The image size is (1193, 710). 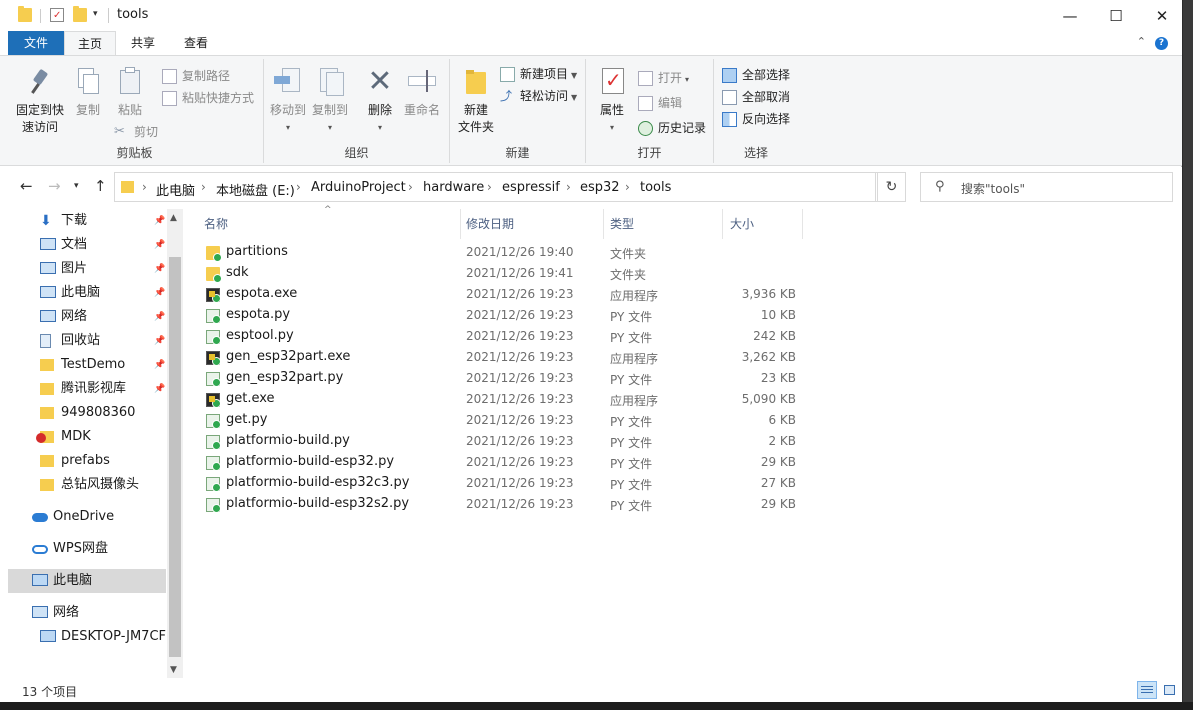 I want to click on nav-item-wps: WPS网盘, so click(x=87, y=549).